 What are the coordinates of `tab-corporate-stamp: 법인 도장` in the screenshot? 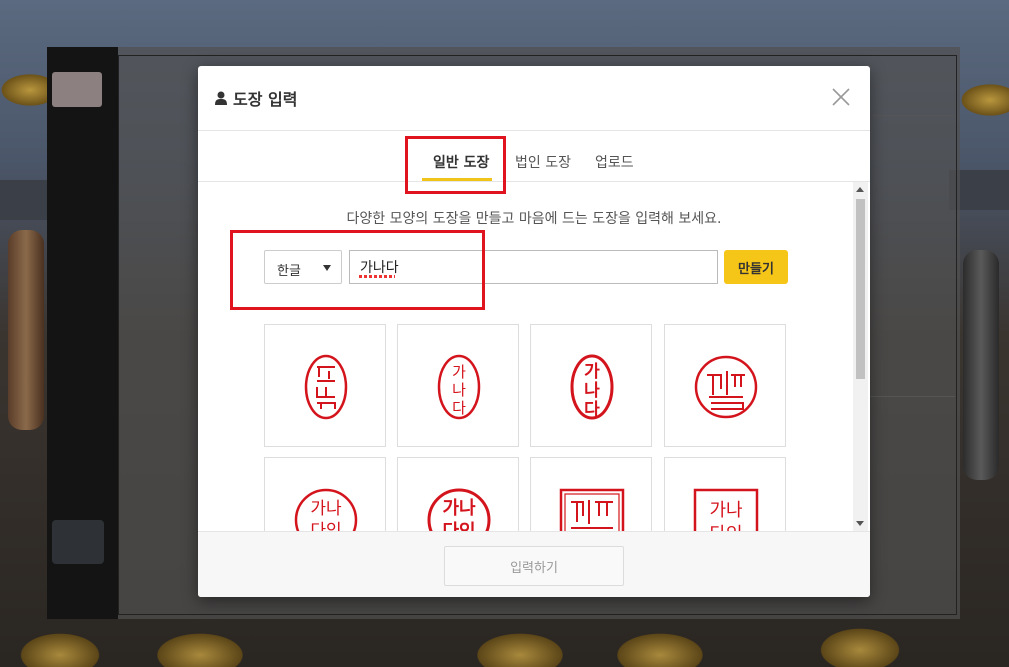 It's located at (543, 162).